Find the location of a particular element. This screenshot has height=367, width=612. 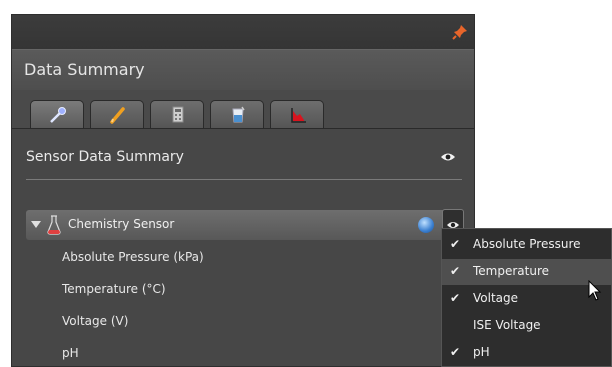

wand-icon is located at coordinates (58, 115).